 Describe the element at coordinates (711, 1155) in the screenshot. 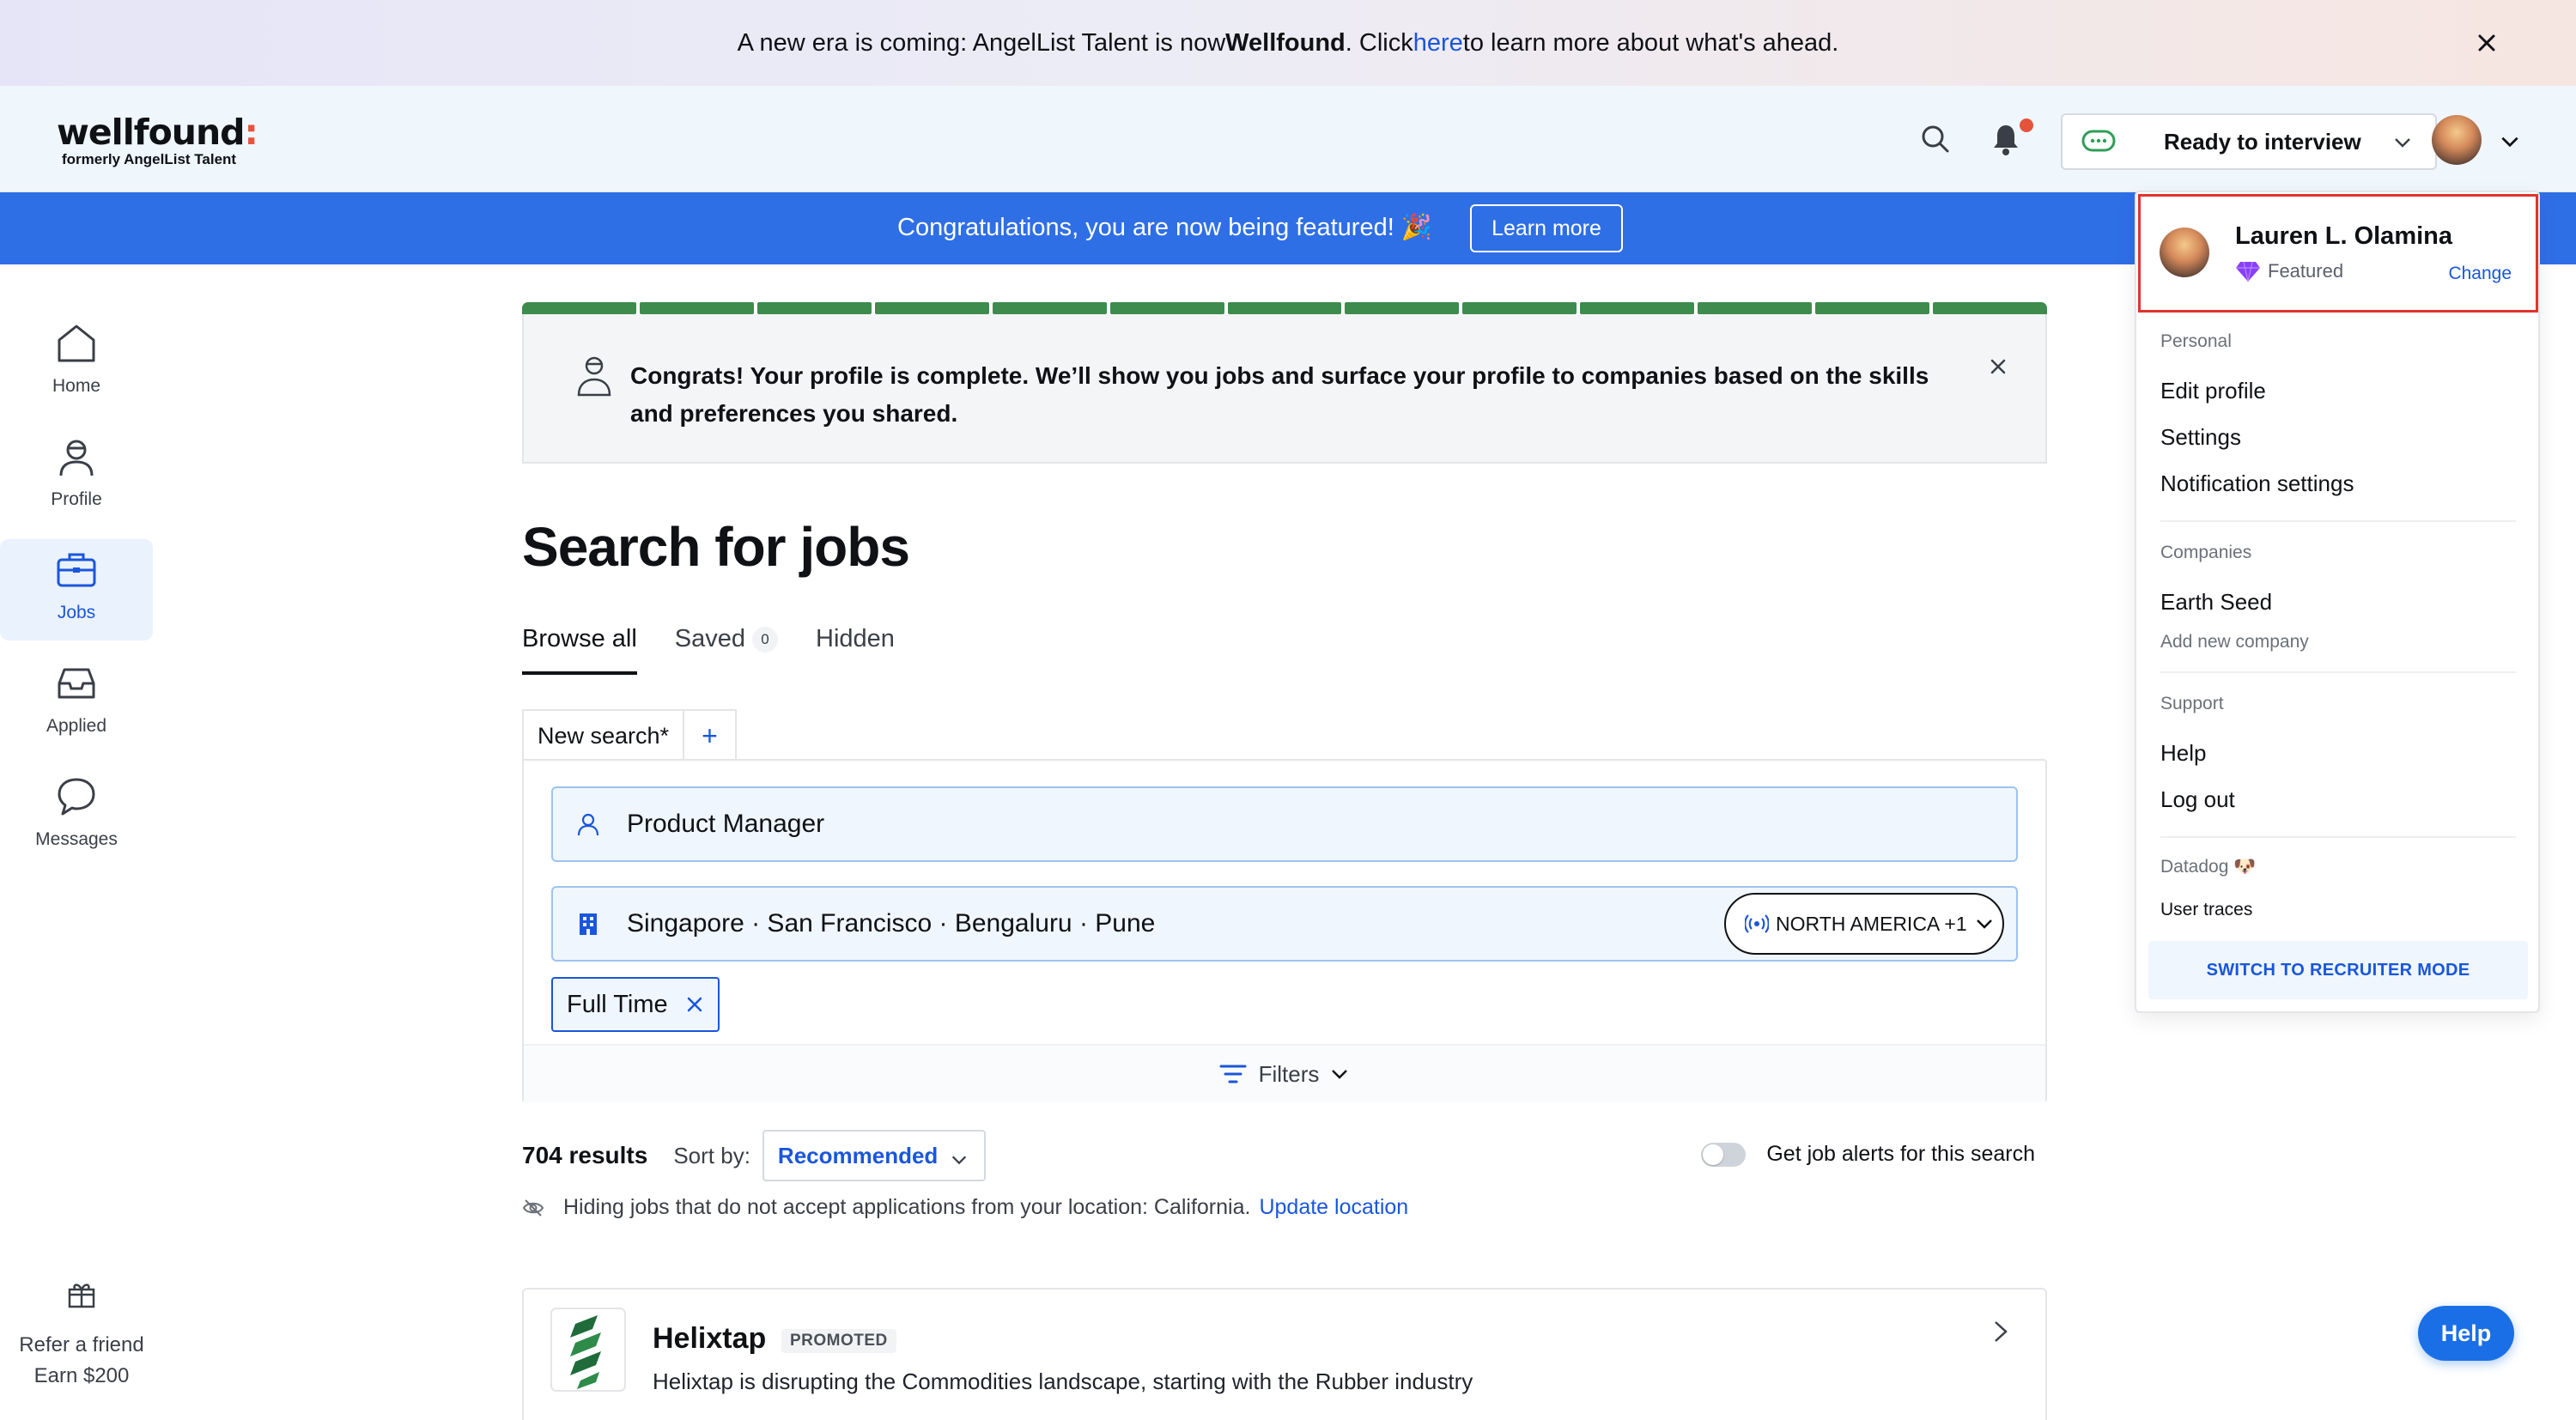

I see `sort-label: Sort by:` at that location.